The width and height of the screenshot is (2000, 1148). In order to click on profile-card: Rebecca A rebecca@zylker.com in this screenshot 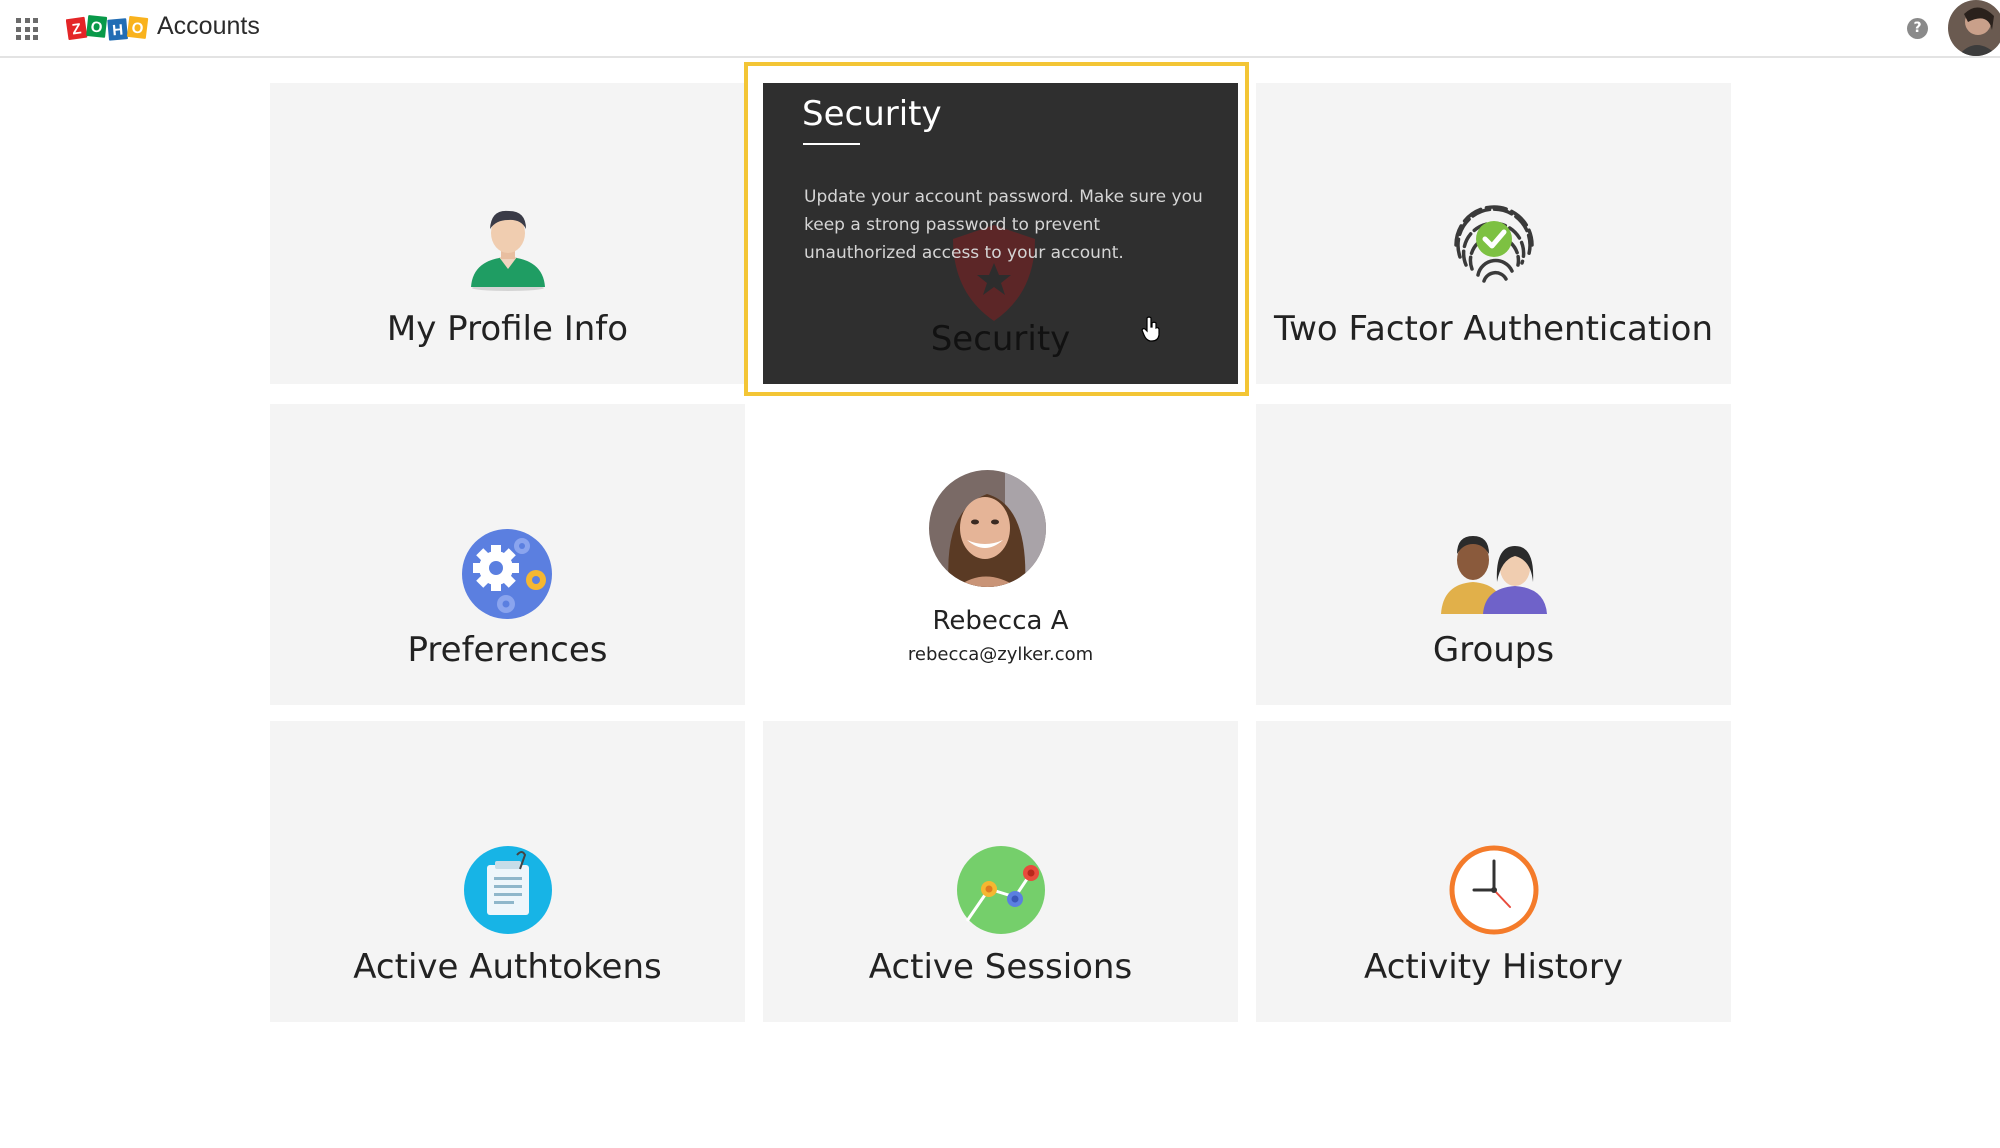, I will do `click(1000, 554)`.